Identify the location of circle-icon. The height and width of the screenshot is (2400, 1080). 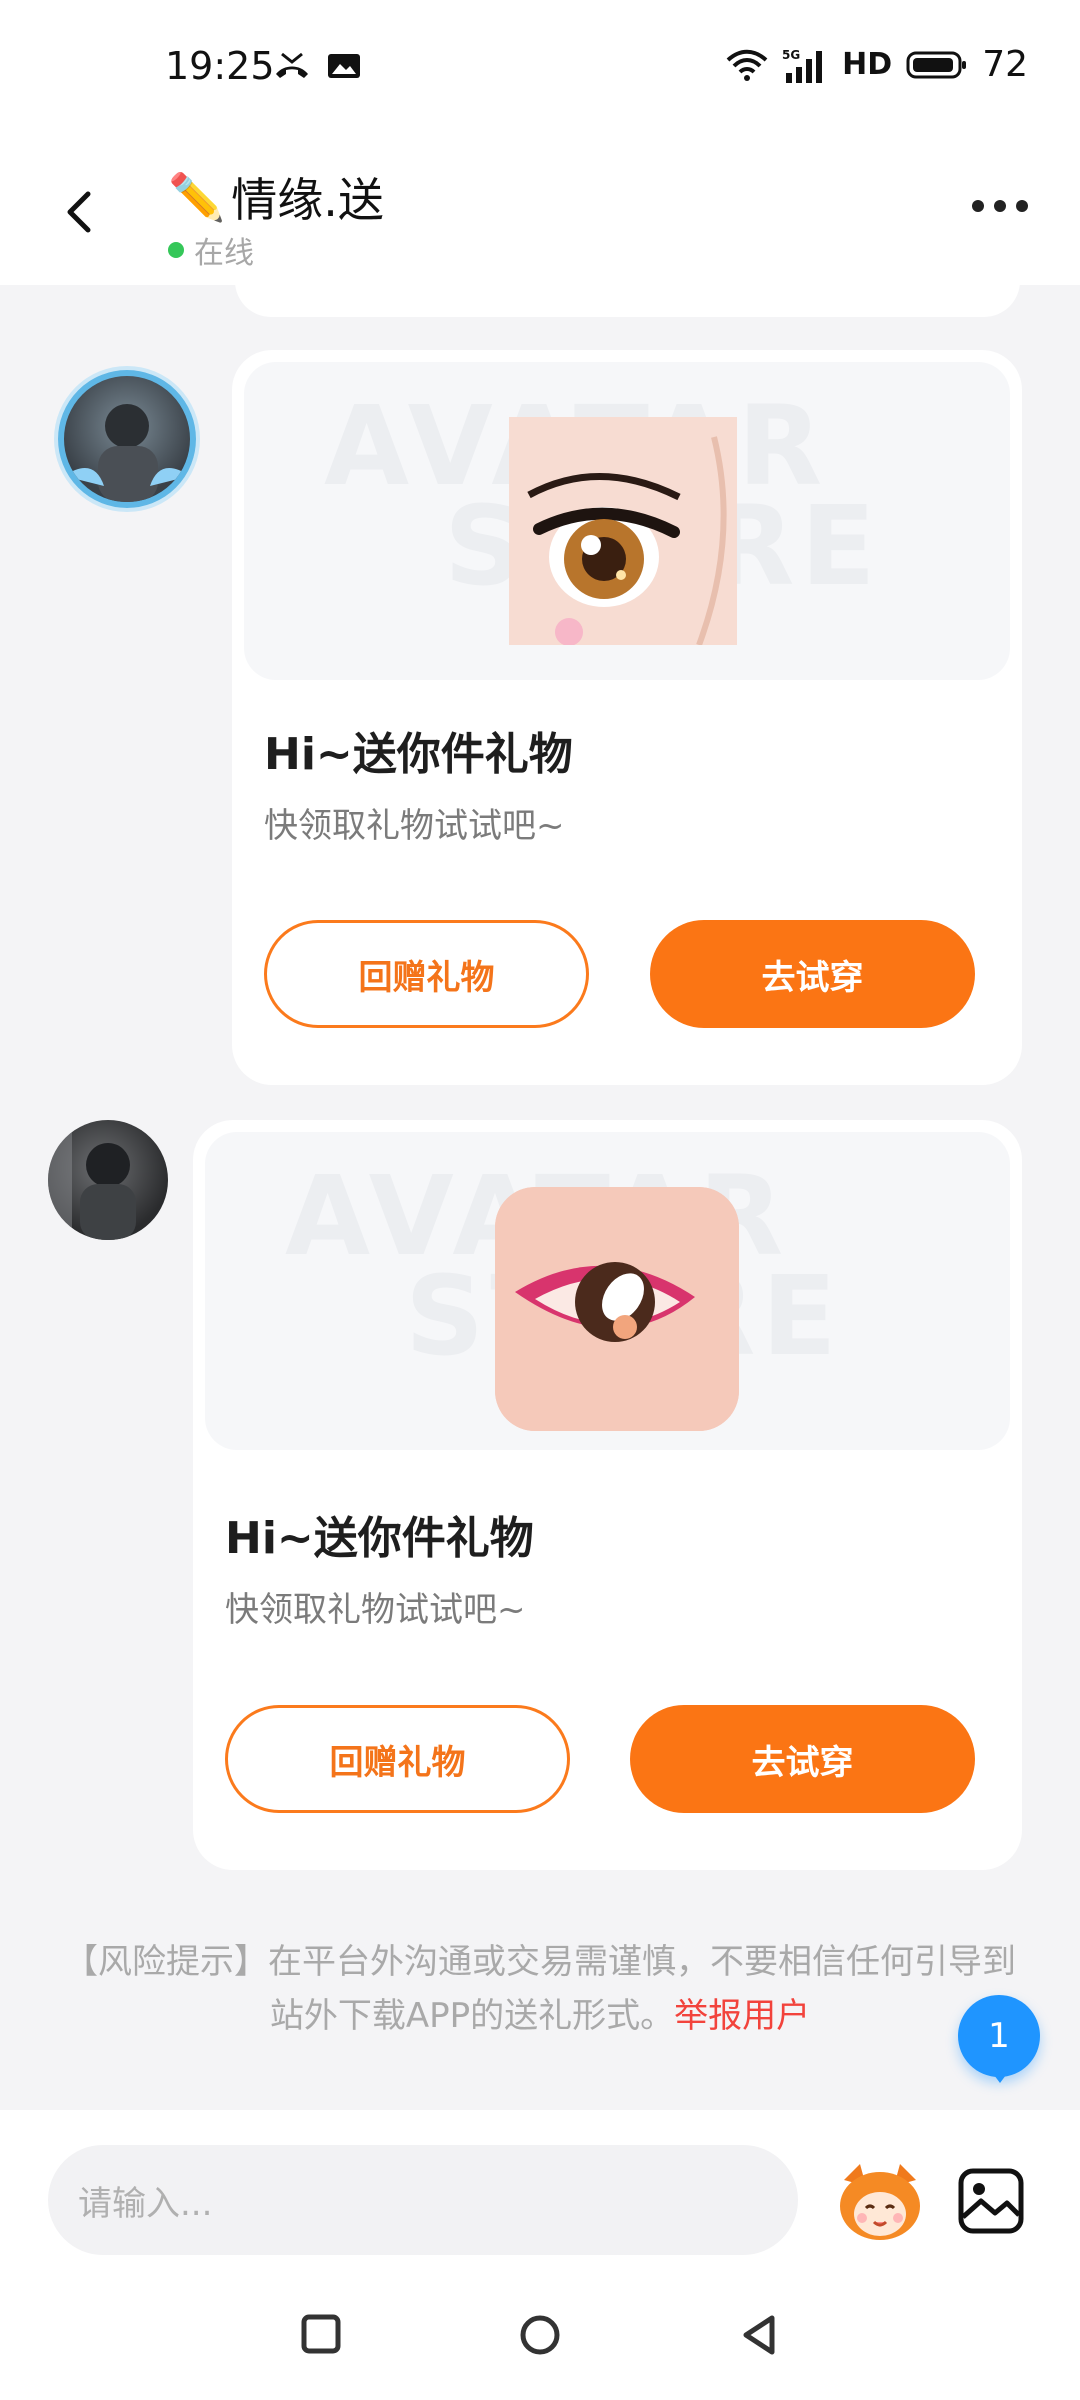
(540, 2335).